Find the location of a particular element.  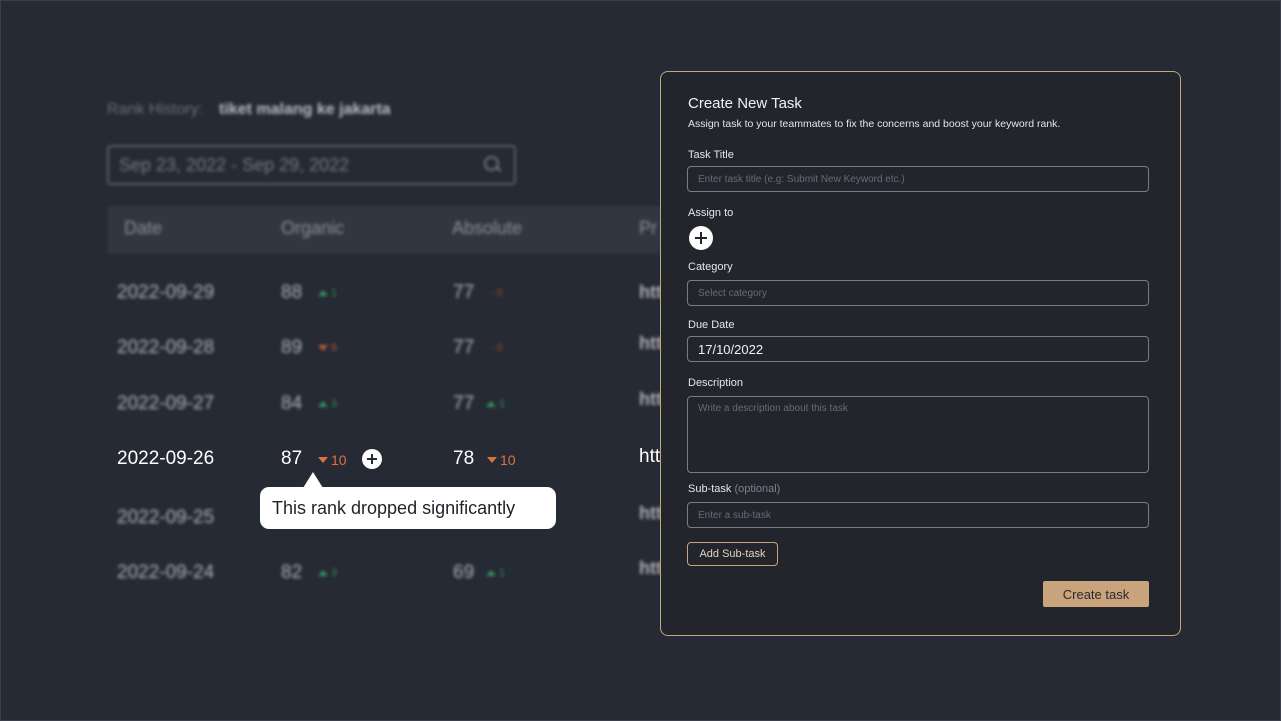

add-task-plus-icon is located at coordinates (372, 459).